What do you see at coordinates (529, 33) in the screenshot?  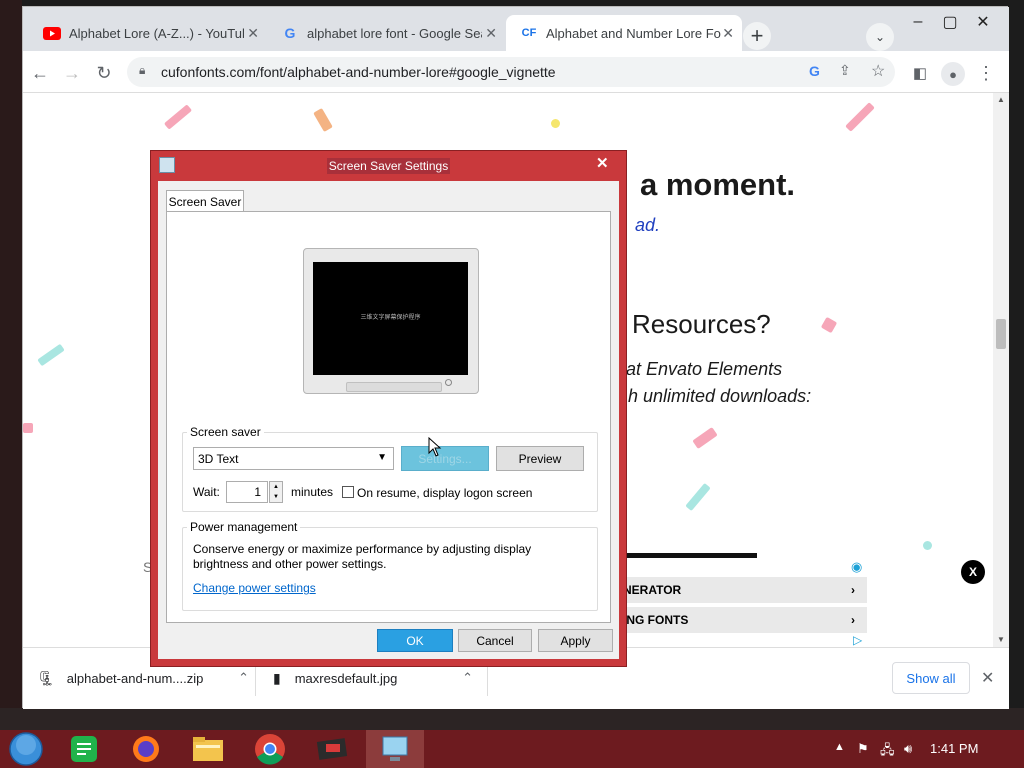 I see `cf-icon: CF` at bounding box center [529, 33].